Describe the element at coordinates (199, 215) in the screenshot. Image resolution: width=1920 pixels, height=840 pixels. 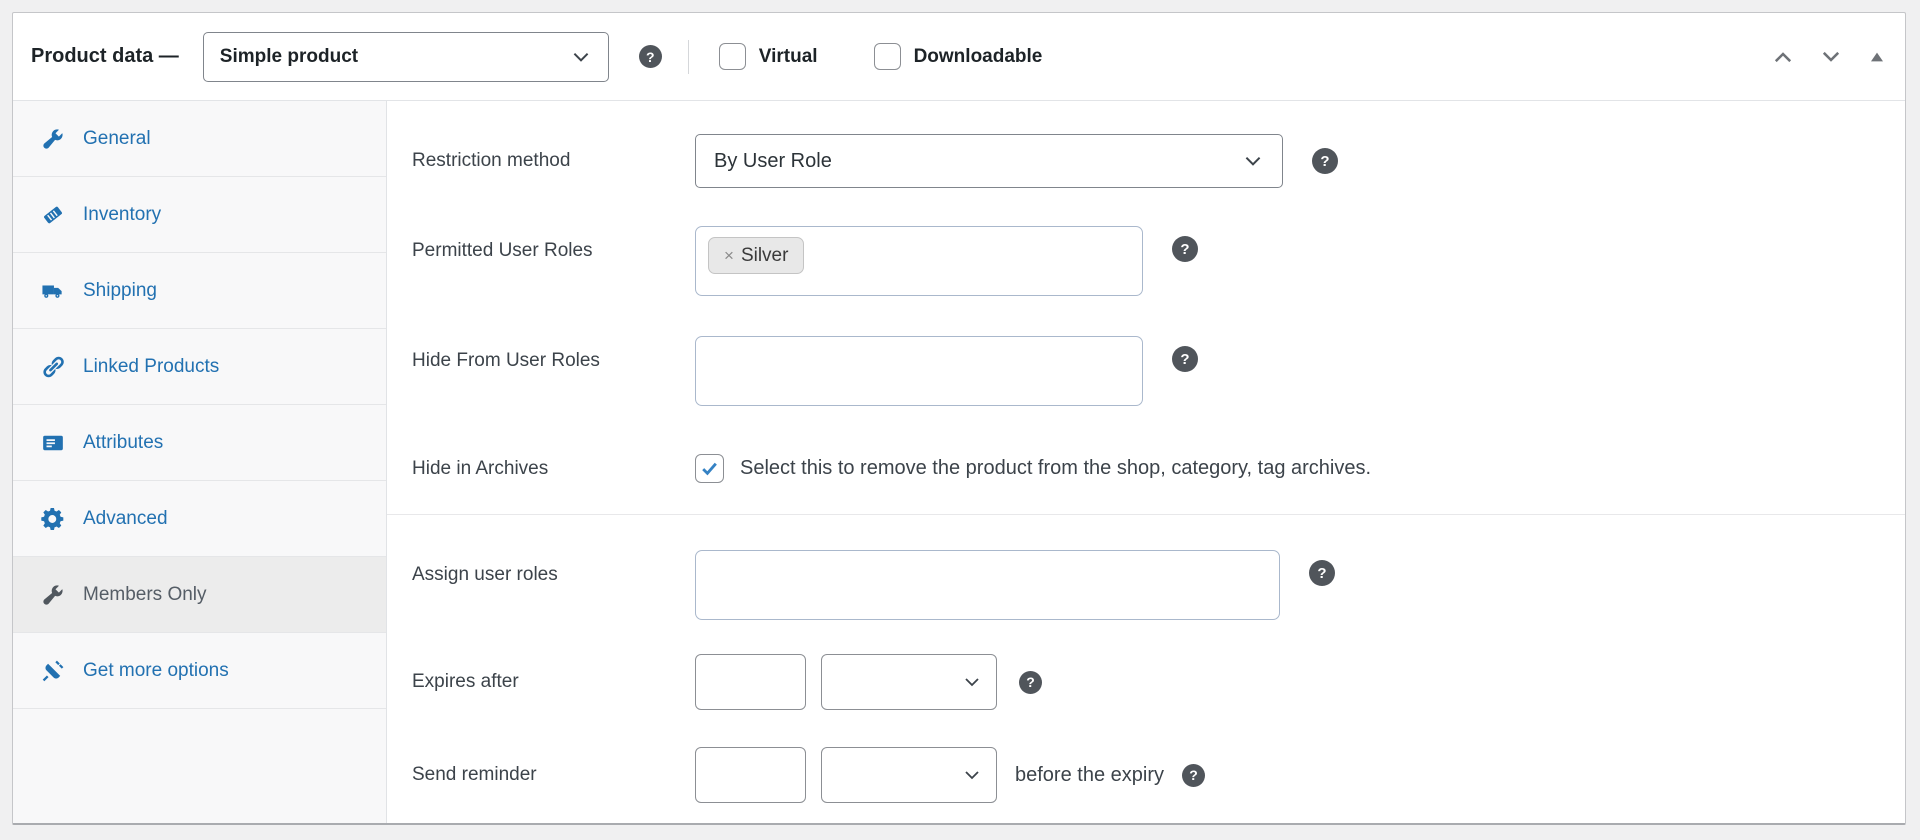
I see `tab-inventory: Inventory` at that location.